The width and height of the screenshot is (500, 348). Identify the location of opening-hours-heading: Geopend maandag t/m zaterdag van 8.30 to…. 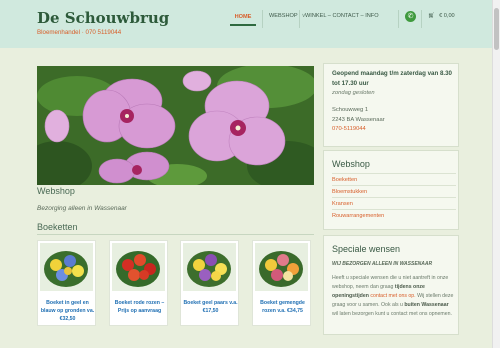
(392, 78).